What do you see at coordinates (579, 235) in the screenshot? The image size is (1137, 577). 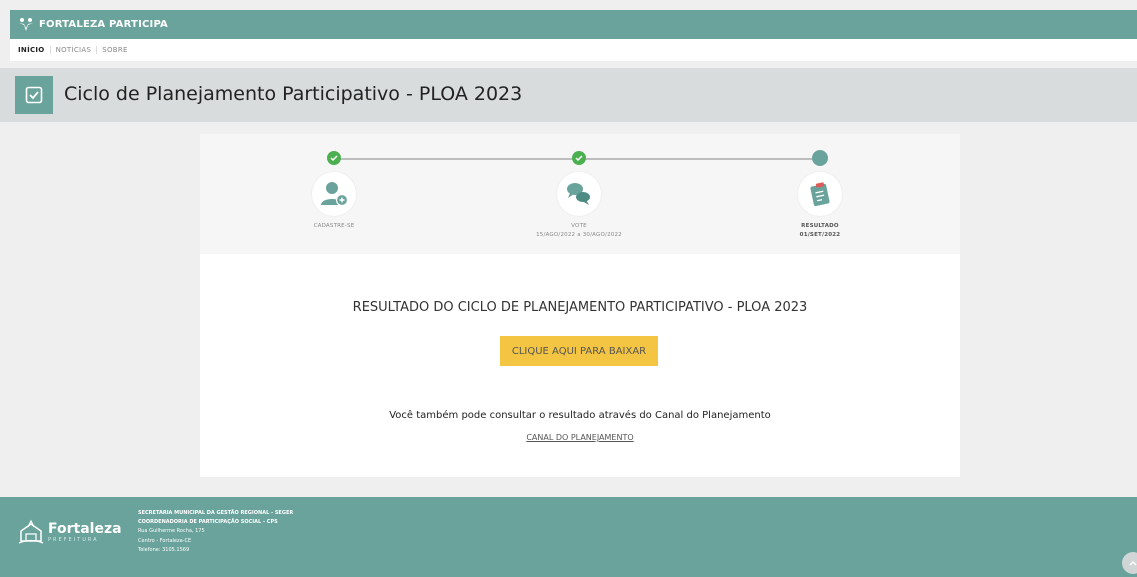 I see `step-vote-date: 15/AGO/2022 a 30/AGO/2022` at bounding box center [579, 235].